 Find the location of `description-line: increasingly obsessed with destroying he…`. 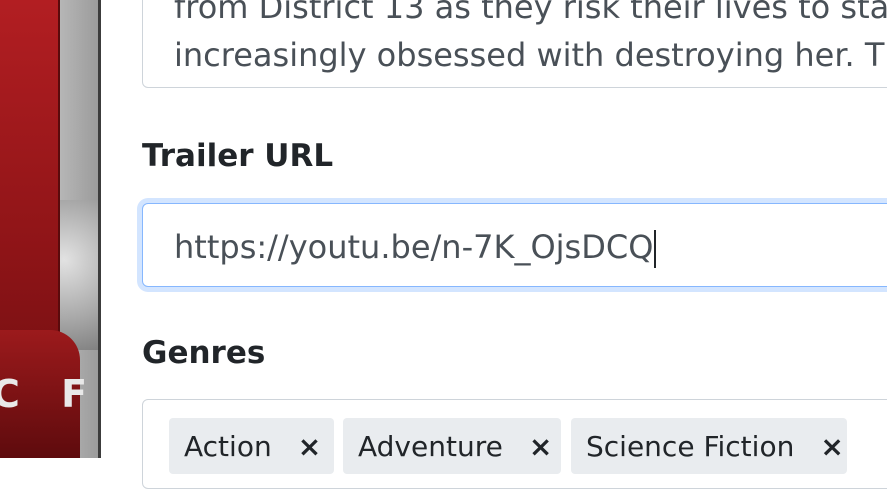

description-line: increasingly obsessed with destroying he… is located at coordinates (530, 55).